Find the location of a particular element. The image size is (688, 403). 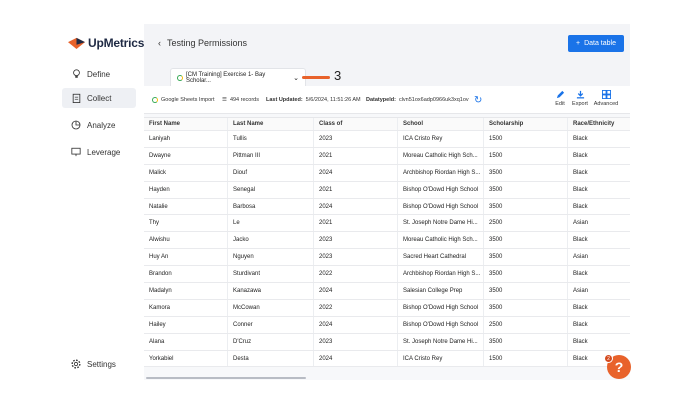

table-cell: 2500 is located at coordinates (526, 324).